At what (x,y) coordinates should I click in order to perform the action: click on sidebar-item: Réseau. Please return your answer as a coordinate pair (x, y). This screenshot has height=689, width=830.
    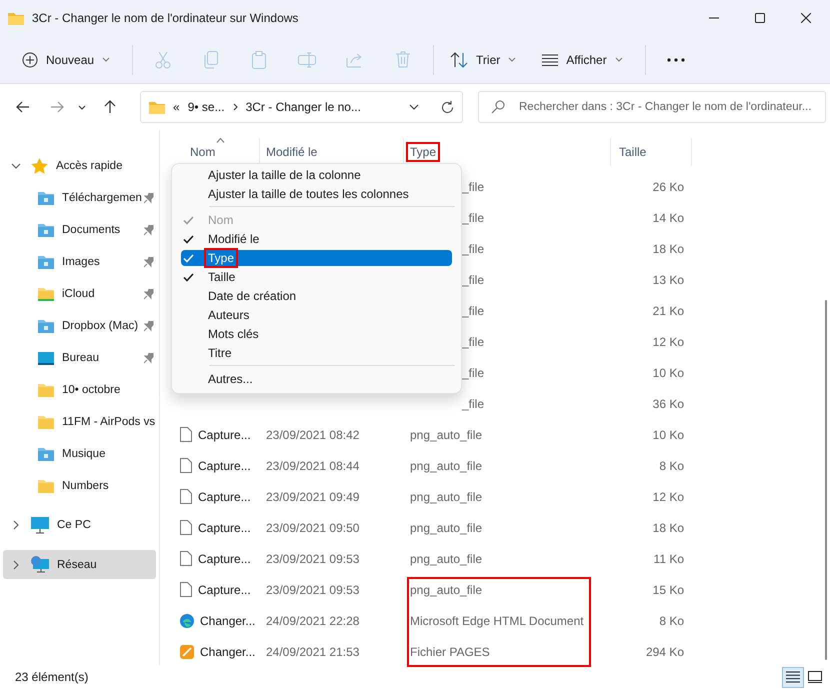
    Looking at the image, I should click on (79, 564).